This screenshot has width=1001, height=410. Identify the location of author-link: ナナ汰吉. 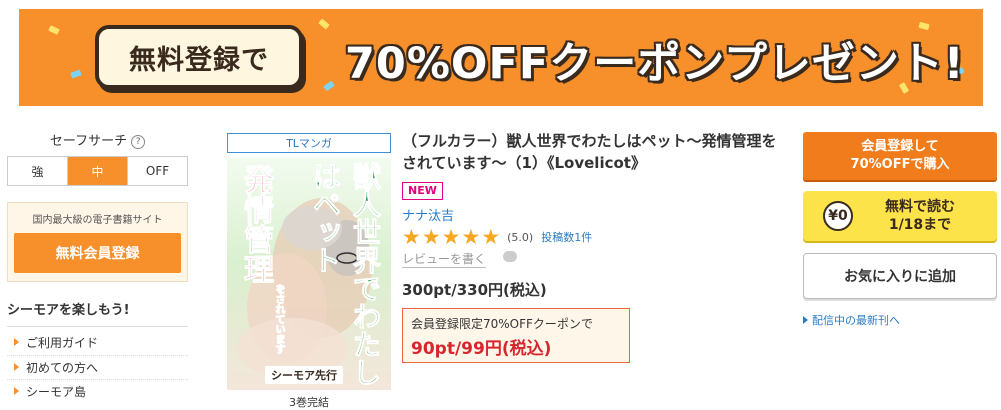
(428, 214).